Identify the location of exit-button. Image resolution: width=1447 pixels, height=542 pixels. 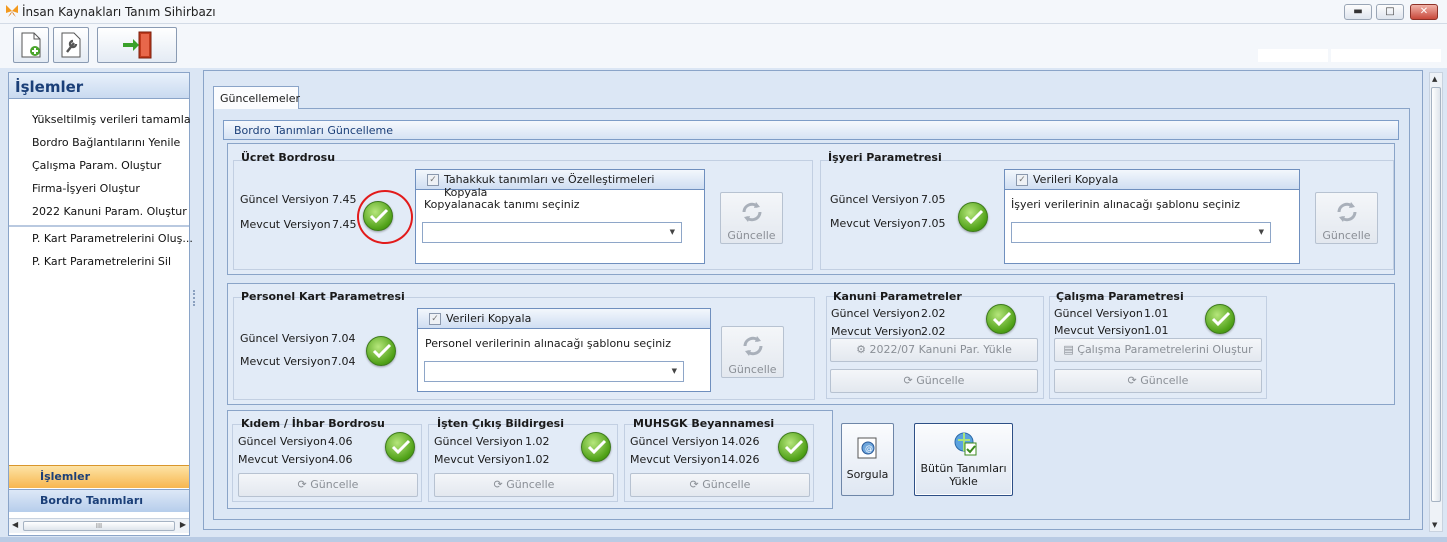
(137, 45).